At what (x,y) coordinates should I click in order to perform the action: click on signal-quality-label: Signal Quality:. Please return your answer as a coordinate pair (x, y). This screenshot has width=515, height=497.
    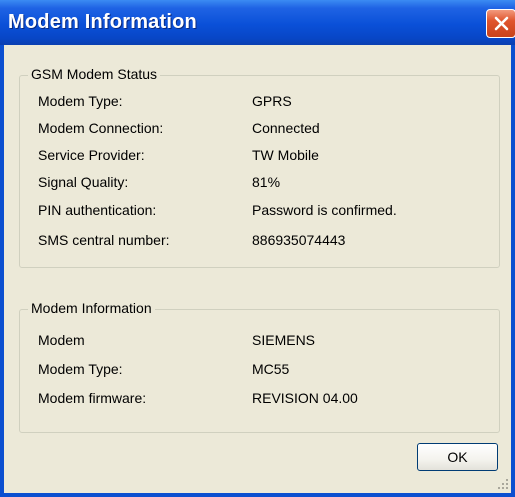
    Looking at the image, I should click on (83, 182).